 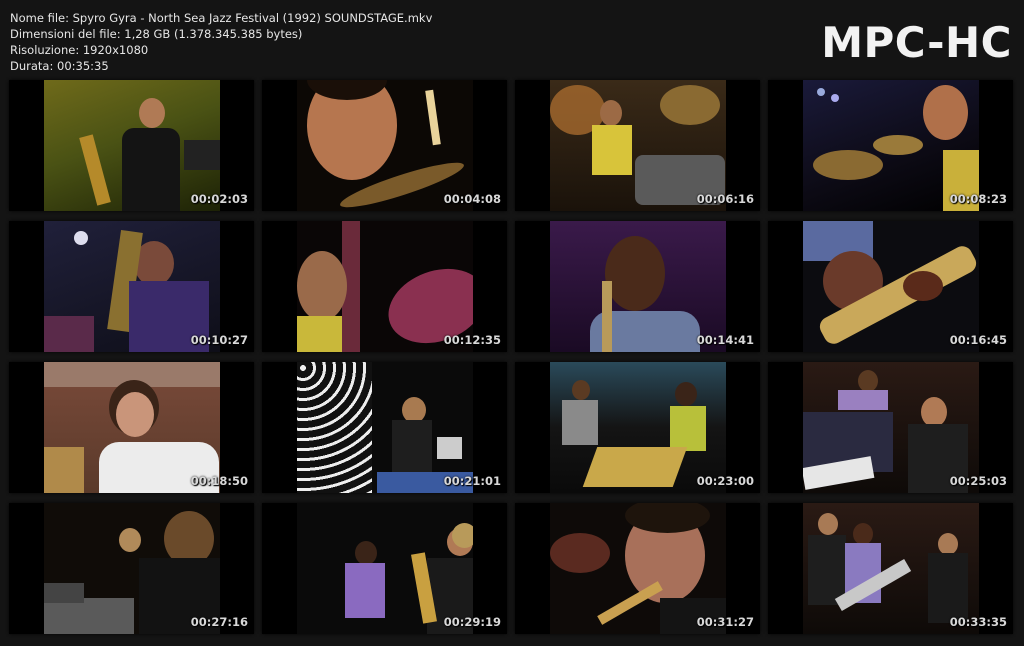 What do you see at coordinates (725, 481) in the screenshot?
I see `timestamp: 00:23:00` at bounding box center [725, 481].